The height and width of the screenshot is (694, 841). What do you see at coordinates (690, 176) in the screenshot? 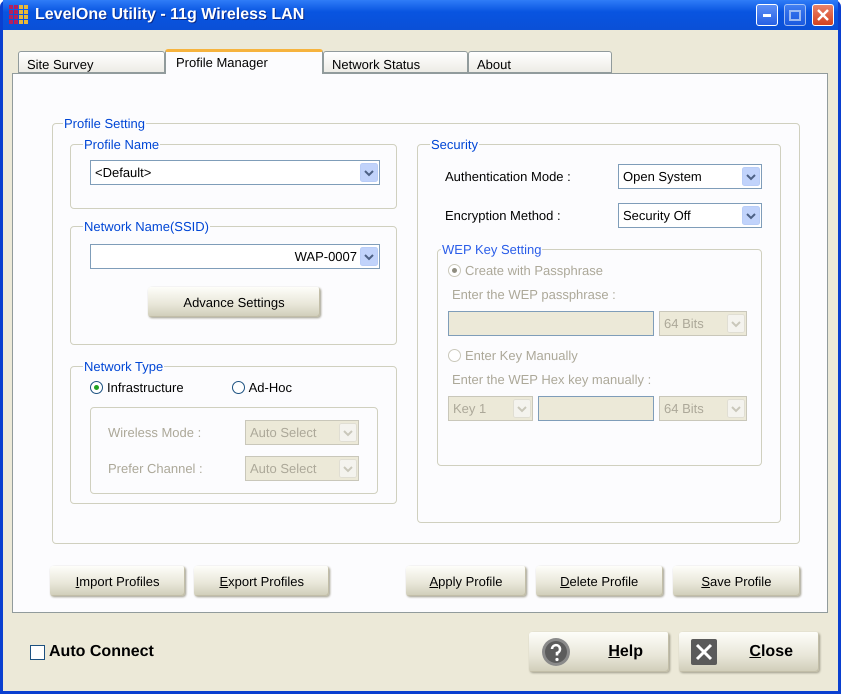
I see `dropdown: Open System` at bounding box center [690, 176].